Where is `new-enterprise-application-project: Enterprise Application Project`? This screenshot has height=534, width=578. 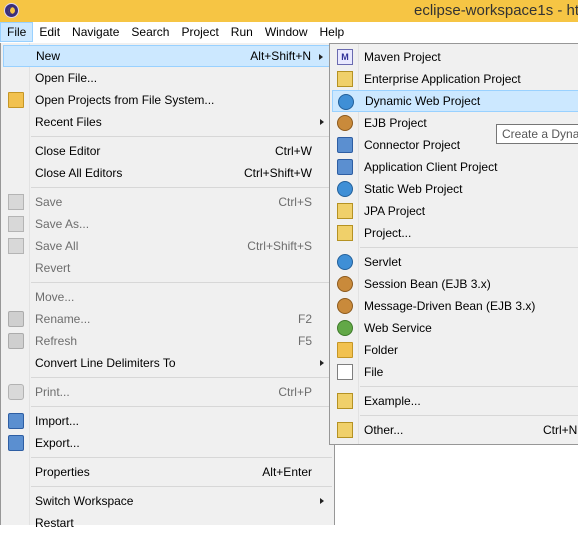 new-enterprise-application-project: Enterprise Application Project is located at coordinates (455, 79).